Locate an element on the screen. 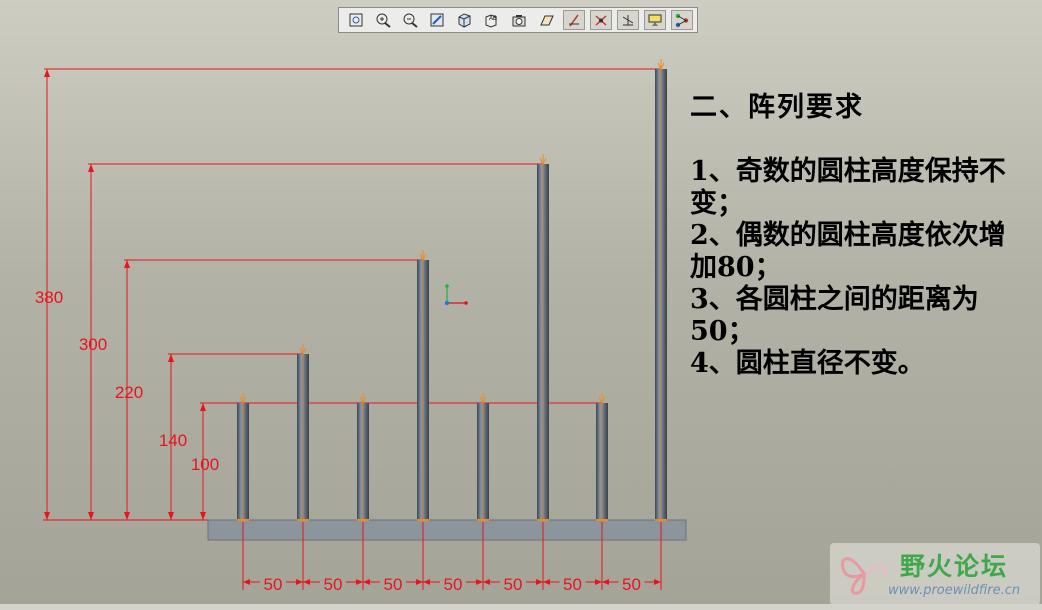  dim-label: 220 is located at coordinates (129, 392).